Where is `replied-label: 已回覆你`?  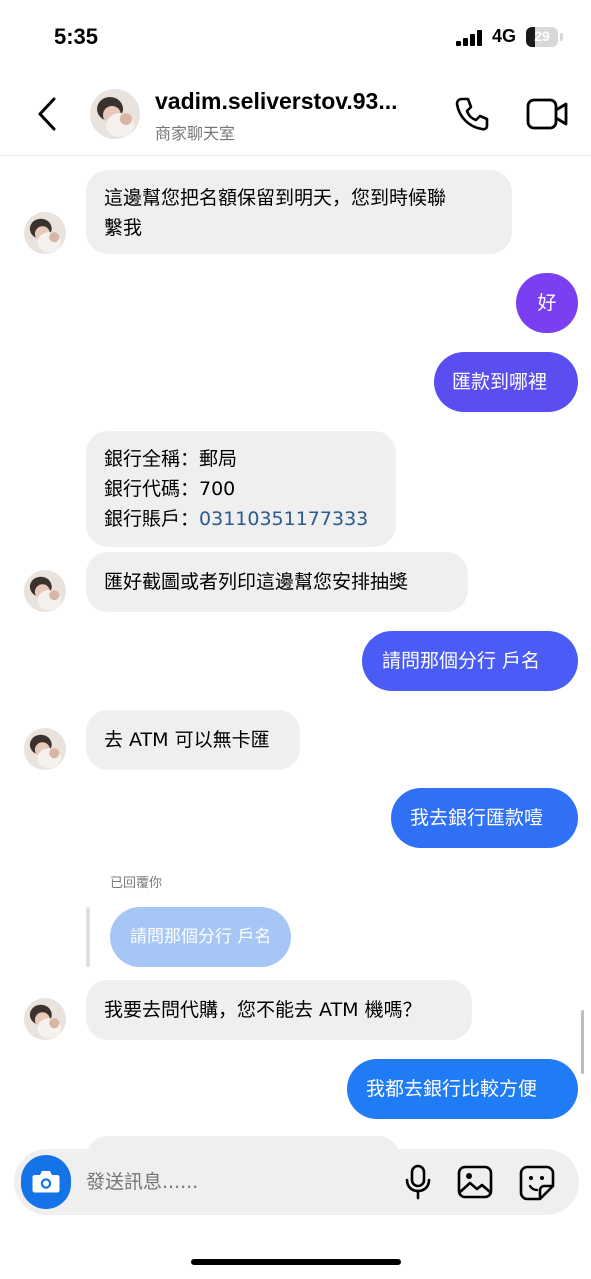
replied-label: 已回覆你 is located at coordinates (136, 883).